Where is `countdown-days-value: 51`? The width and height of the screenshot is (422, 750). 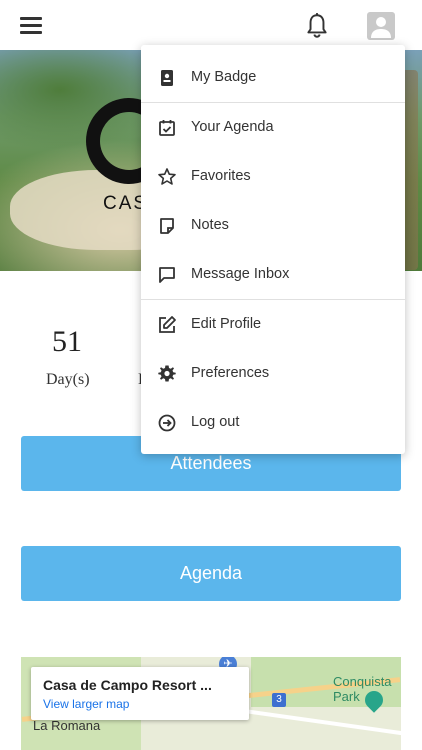
countdown-days-value: 51 is located at coordinates (67, 341).